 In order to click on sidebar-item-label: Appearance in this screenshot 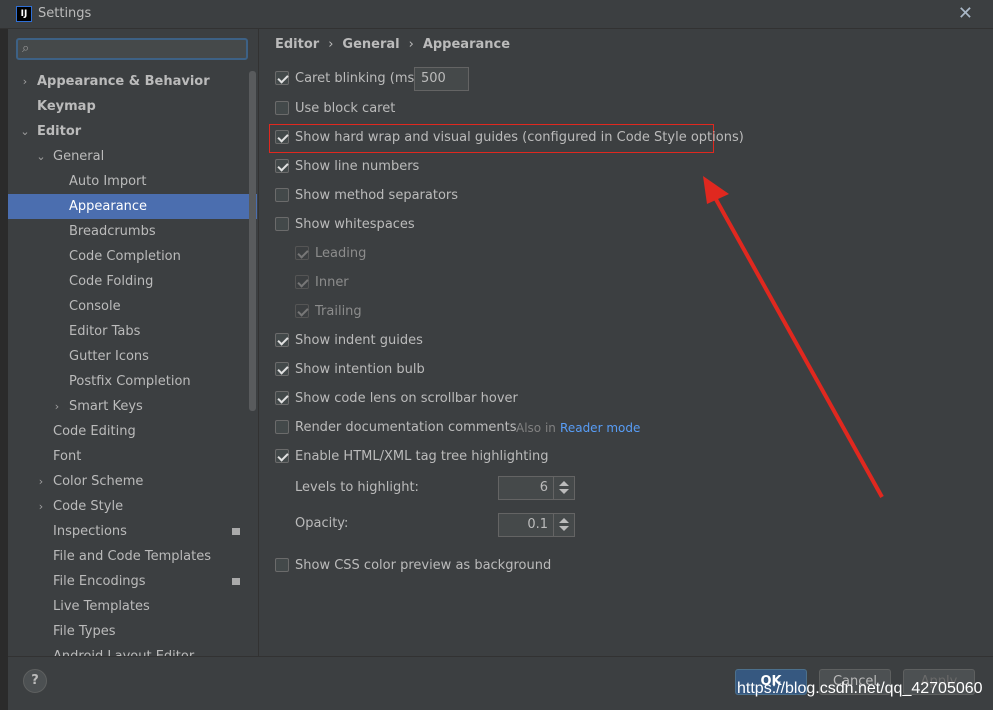, I will do `click(108, 206)`.